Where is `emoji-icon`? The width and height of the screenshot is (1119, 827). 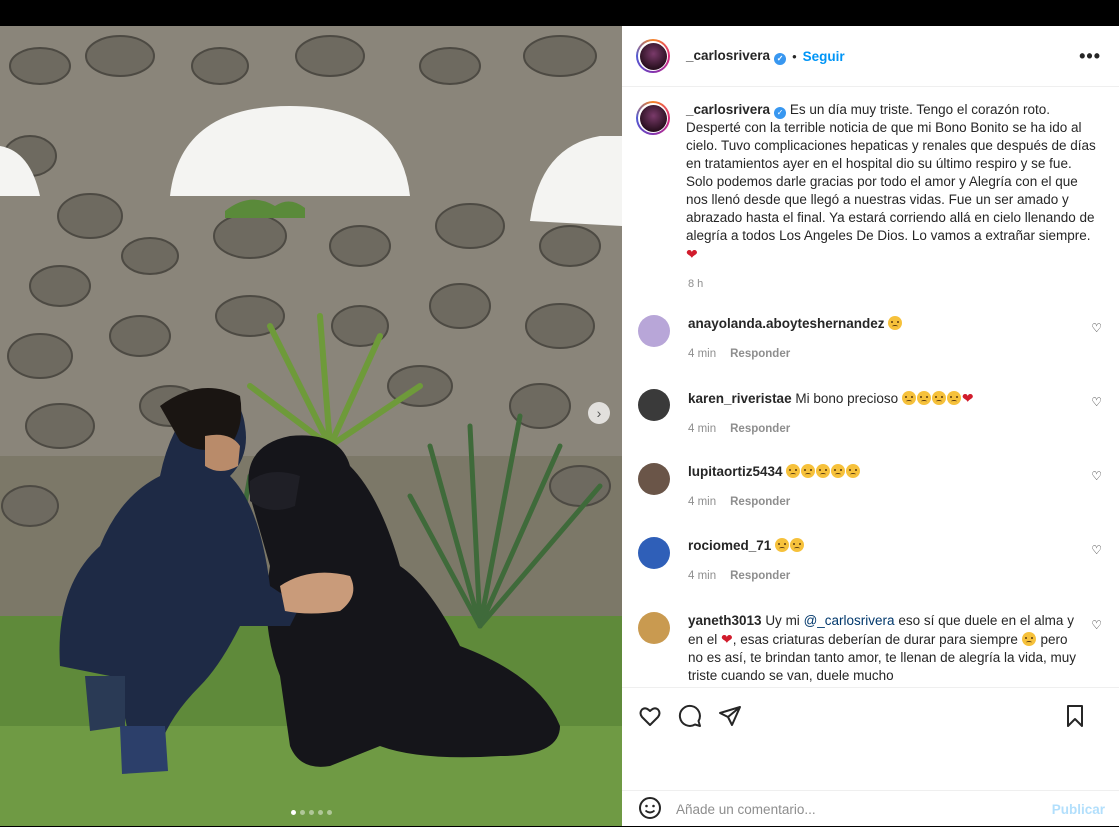 emoji-icon is located at coordinates (650, 809).